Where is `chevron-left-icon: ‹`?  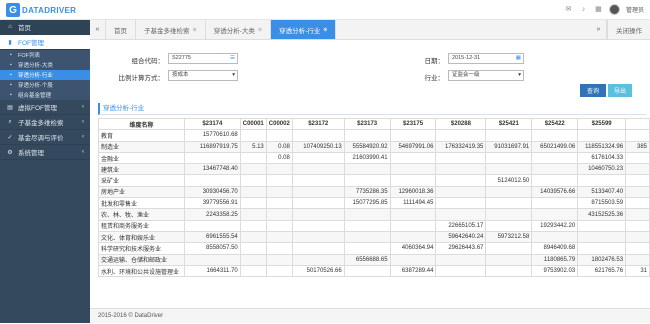
chevron-left-icon: ‹ is located at coordinates (83, 107).